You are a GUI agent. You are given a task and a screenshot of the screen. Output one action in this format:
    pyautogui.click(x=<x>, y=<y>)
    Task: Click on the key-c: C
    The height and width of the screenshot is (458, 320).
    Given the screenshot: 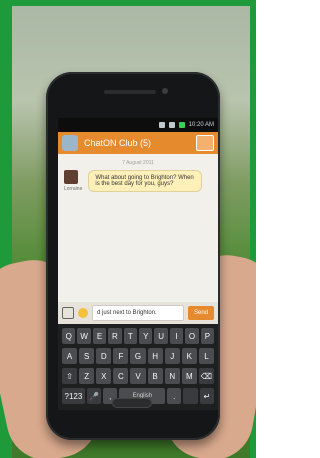 What is the action you would take?
    pyautogui.click(x=121, y=376)
    